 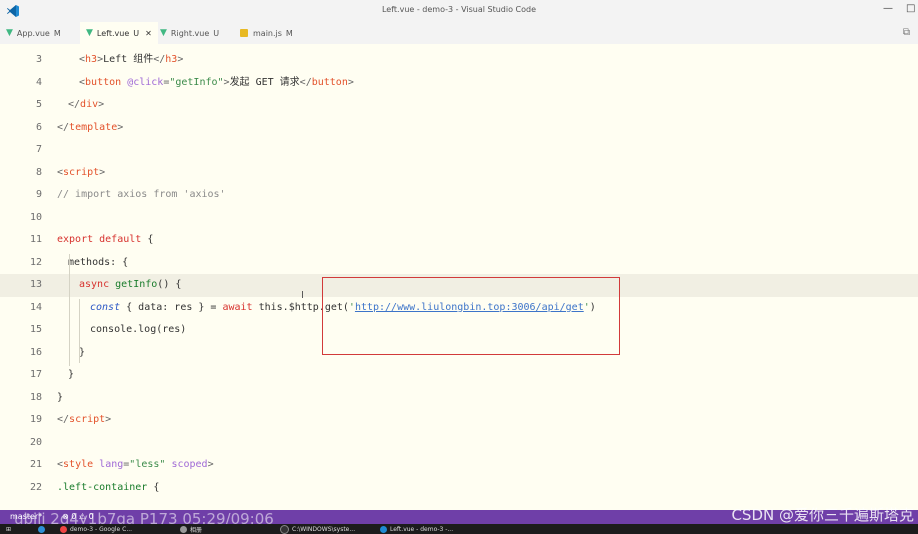 I want to click on code-text: <h3>Left 组件</h3>, so click(x=131, y=59).